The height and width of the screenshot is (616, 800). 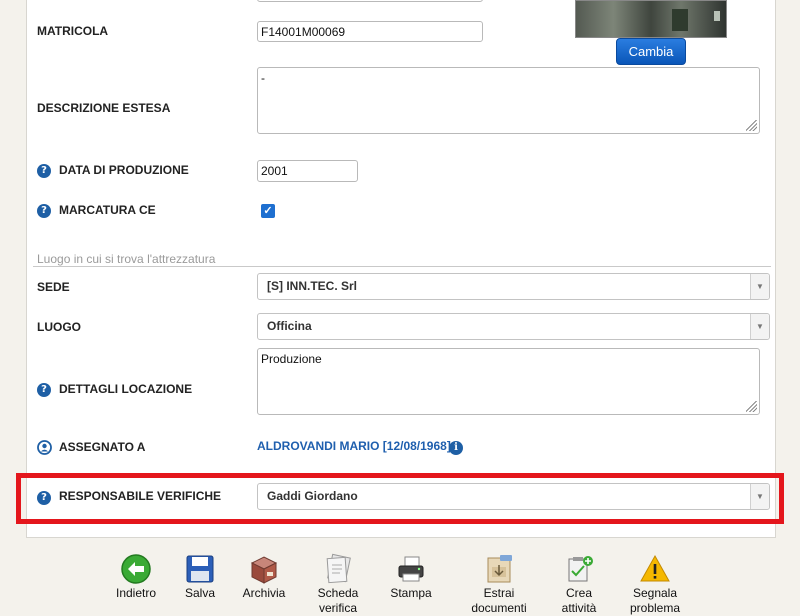 I want to click on descrizione-value: -, so click(x=263, y=78).